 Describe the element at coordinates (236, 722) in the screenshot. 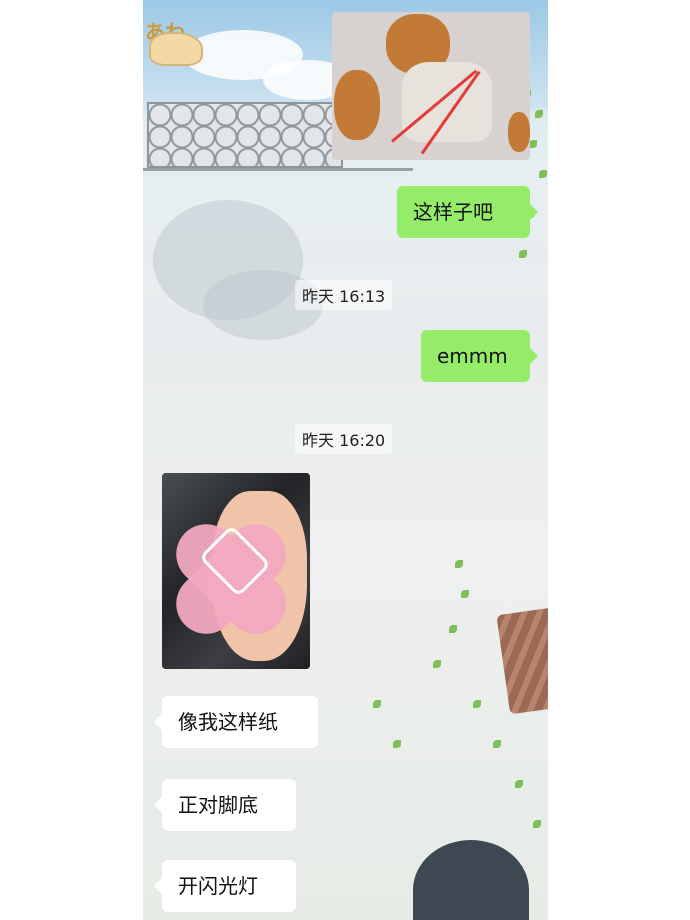

I see `incoming-text-message: 像我这样纸` at that location.